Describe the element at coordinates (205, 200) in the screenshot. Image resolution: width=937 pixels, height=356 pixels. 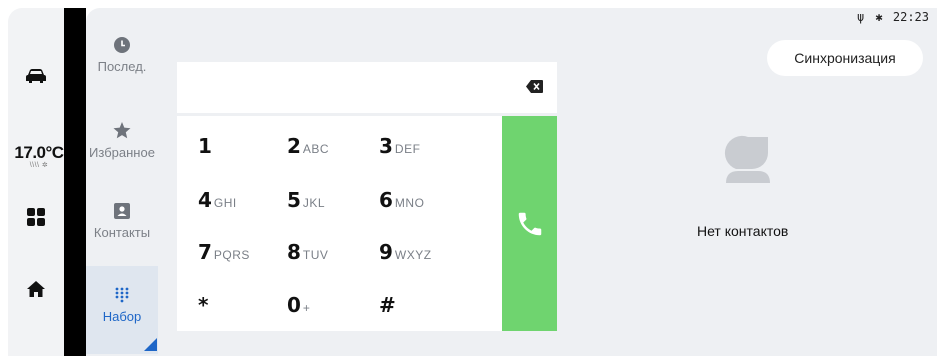
I see `key-digit: 4` at that location.